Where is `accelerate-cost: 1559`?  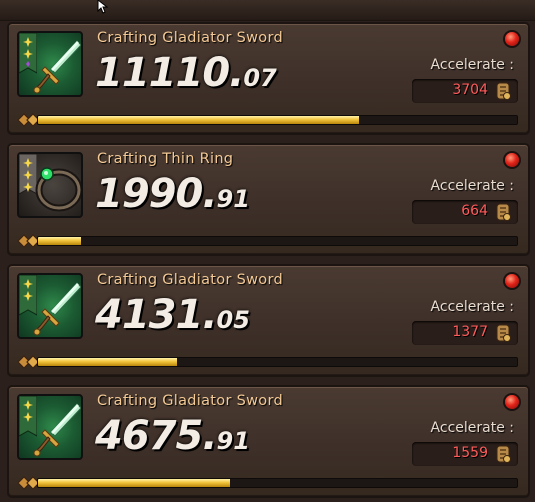
accelerate-cost: 1559 is located at coordinates (470, 453).